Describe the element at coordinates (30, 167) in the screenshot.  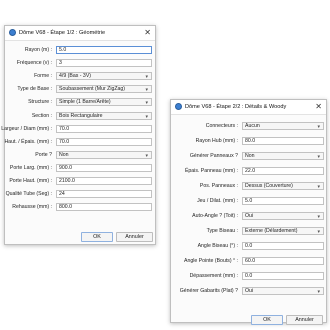
I see `field-label: Porte Larg. (mm) :` at that location.